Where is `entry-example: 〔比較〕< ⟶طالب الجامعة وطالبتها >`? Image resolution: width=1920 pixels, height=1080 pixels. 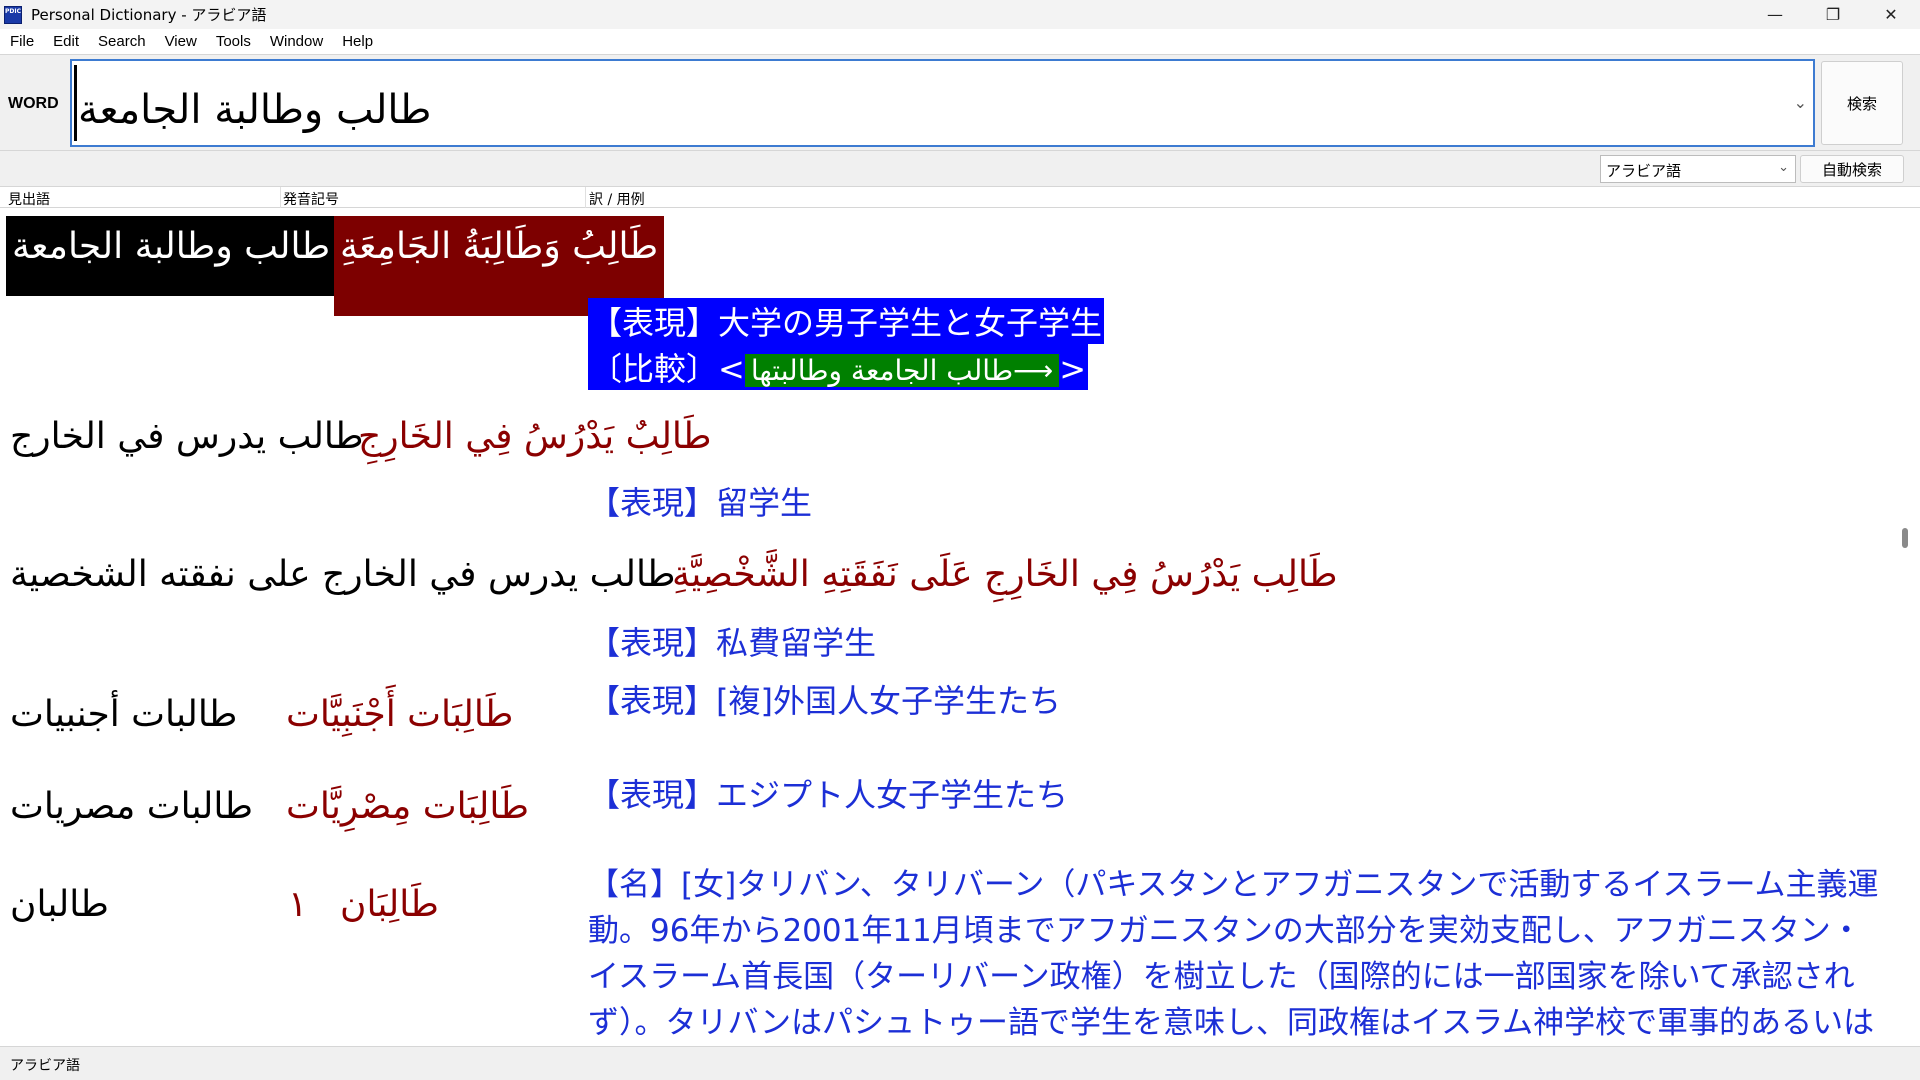 entry-example: 〔比較〕< ⟶طالب الجامعة وطالبتها > is located at coordinates (838, 367).